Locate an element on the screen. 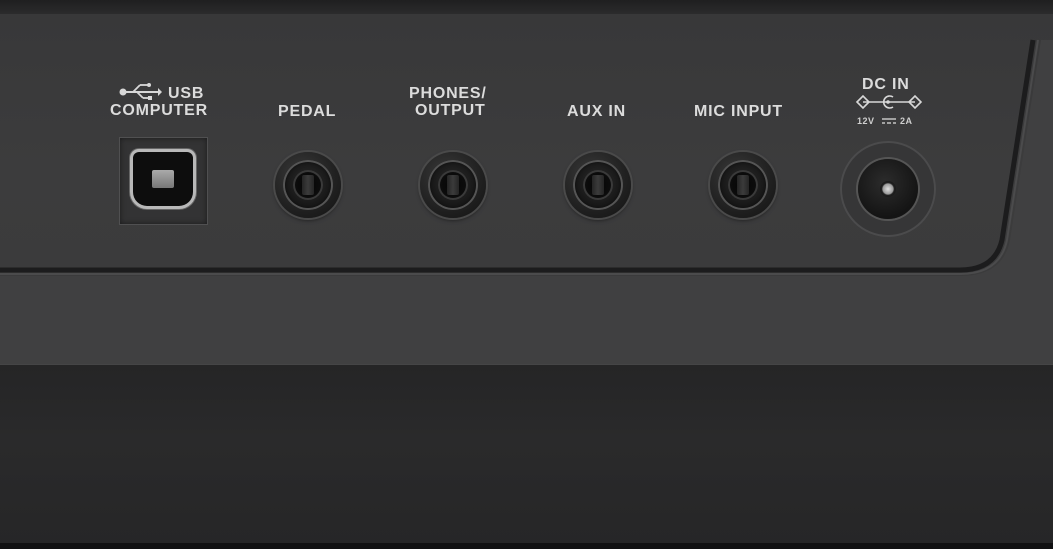 This screenshot has width=1053, height=549. mic-input-jack is located at coordinates (743, 185).